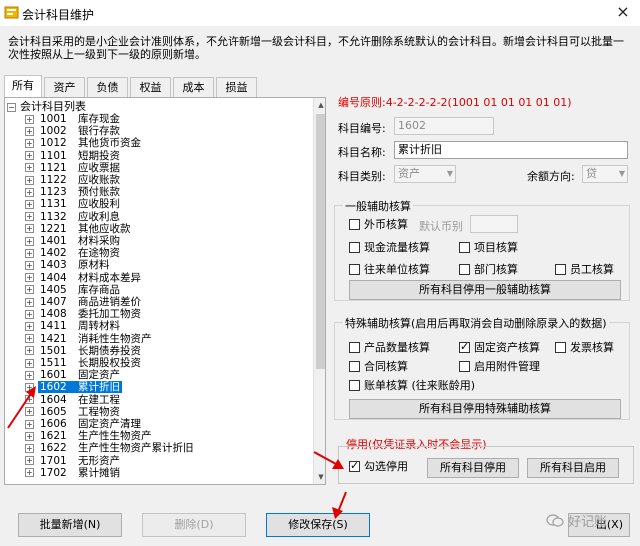  I want to click on foreign-currency-checkbox: 外币核算, so click(378, 225).